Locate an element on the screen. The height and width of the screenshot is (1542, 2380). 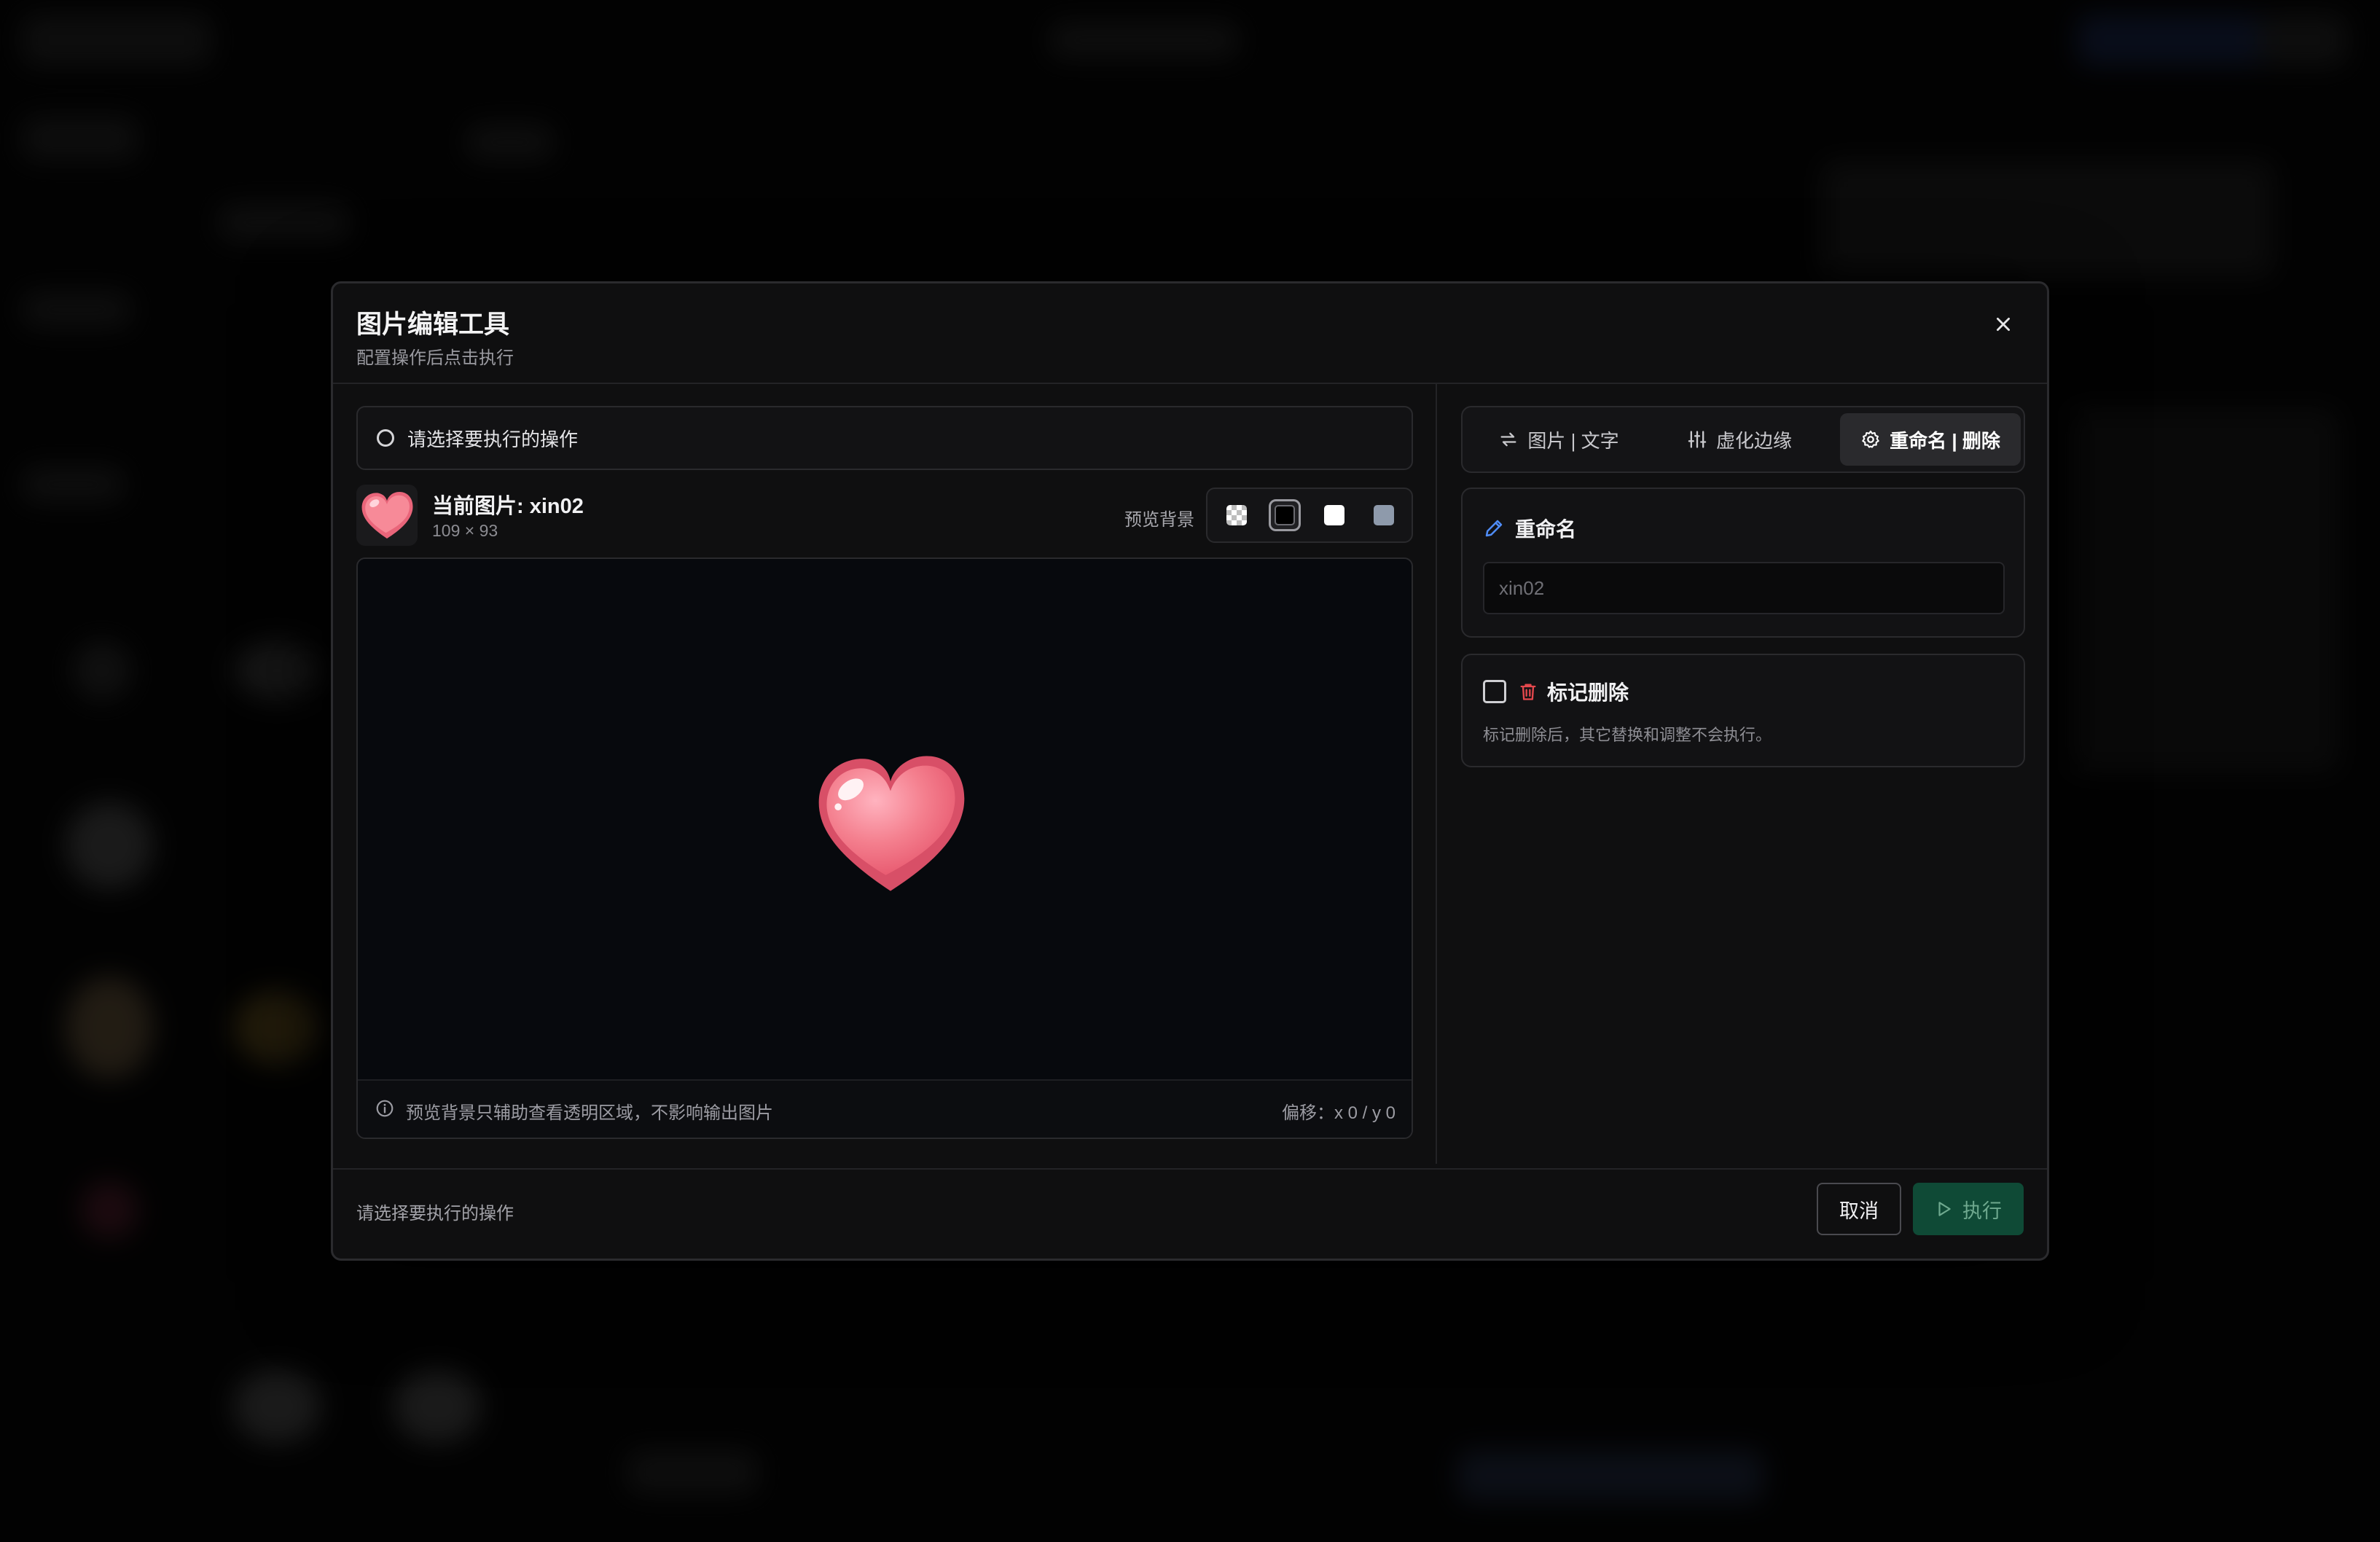
mark-delete-checkbox is located at coordinates (1494, 691).